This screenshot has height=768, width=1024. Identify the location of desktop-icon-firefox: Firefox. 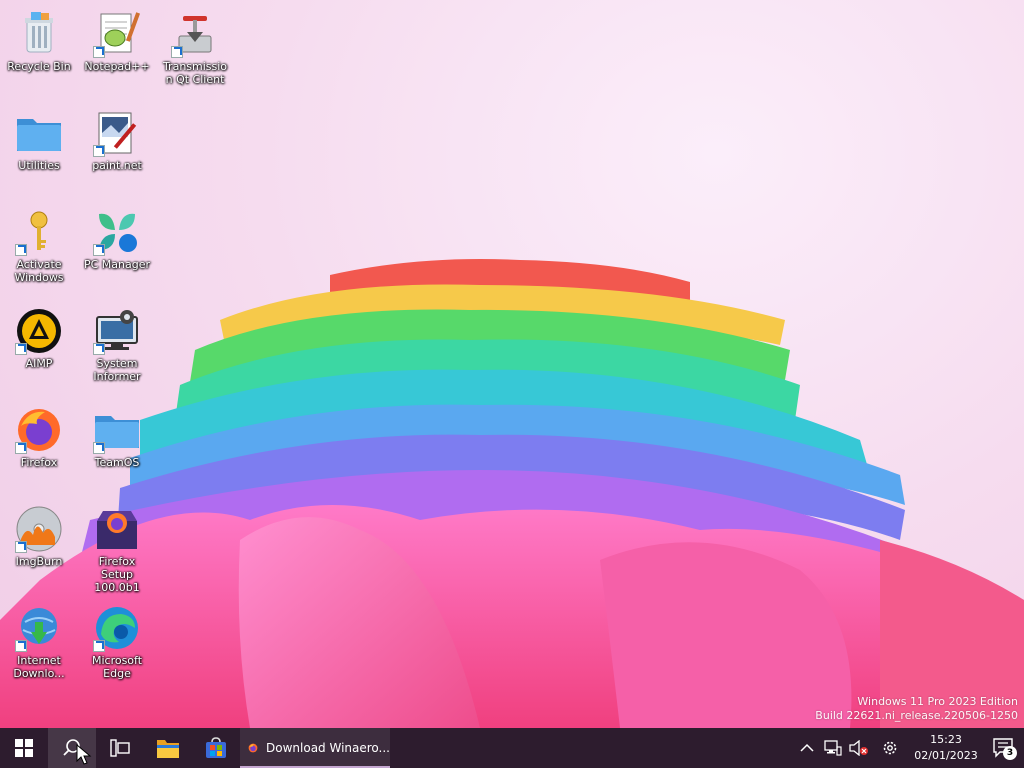
(39, 444).